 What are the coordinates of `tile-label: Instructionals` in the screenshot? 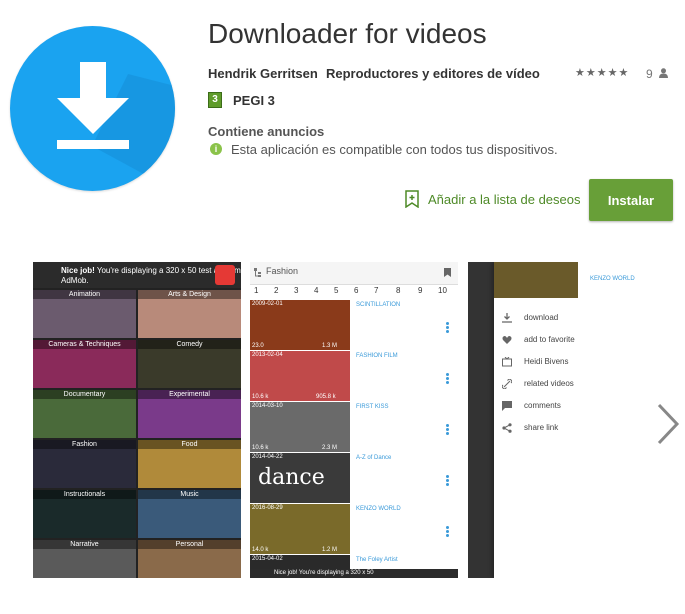 It's located at (84, 494).